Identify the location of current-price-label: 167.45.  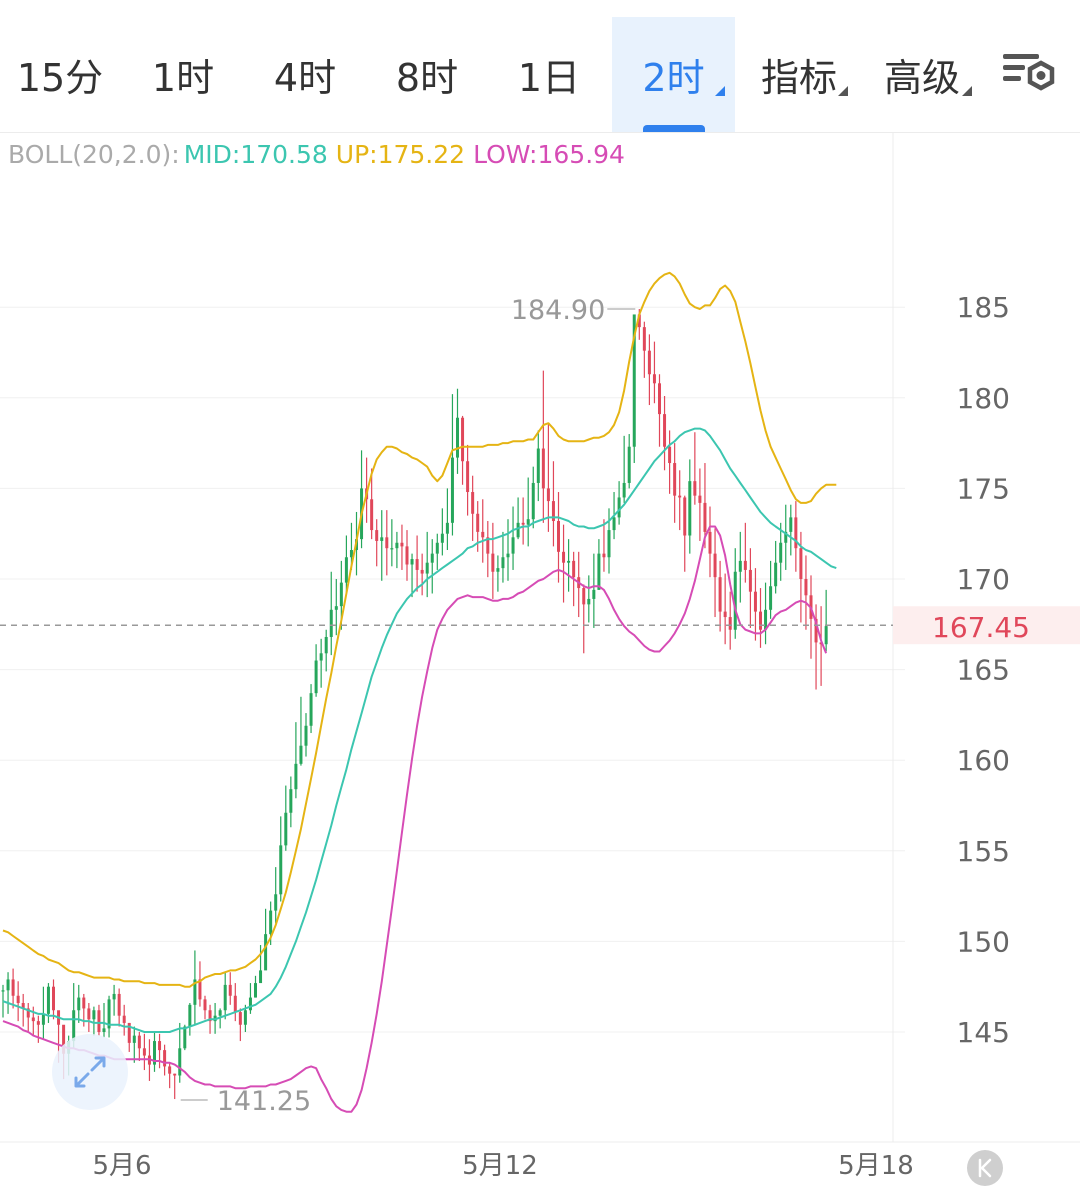
(981, 627).